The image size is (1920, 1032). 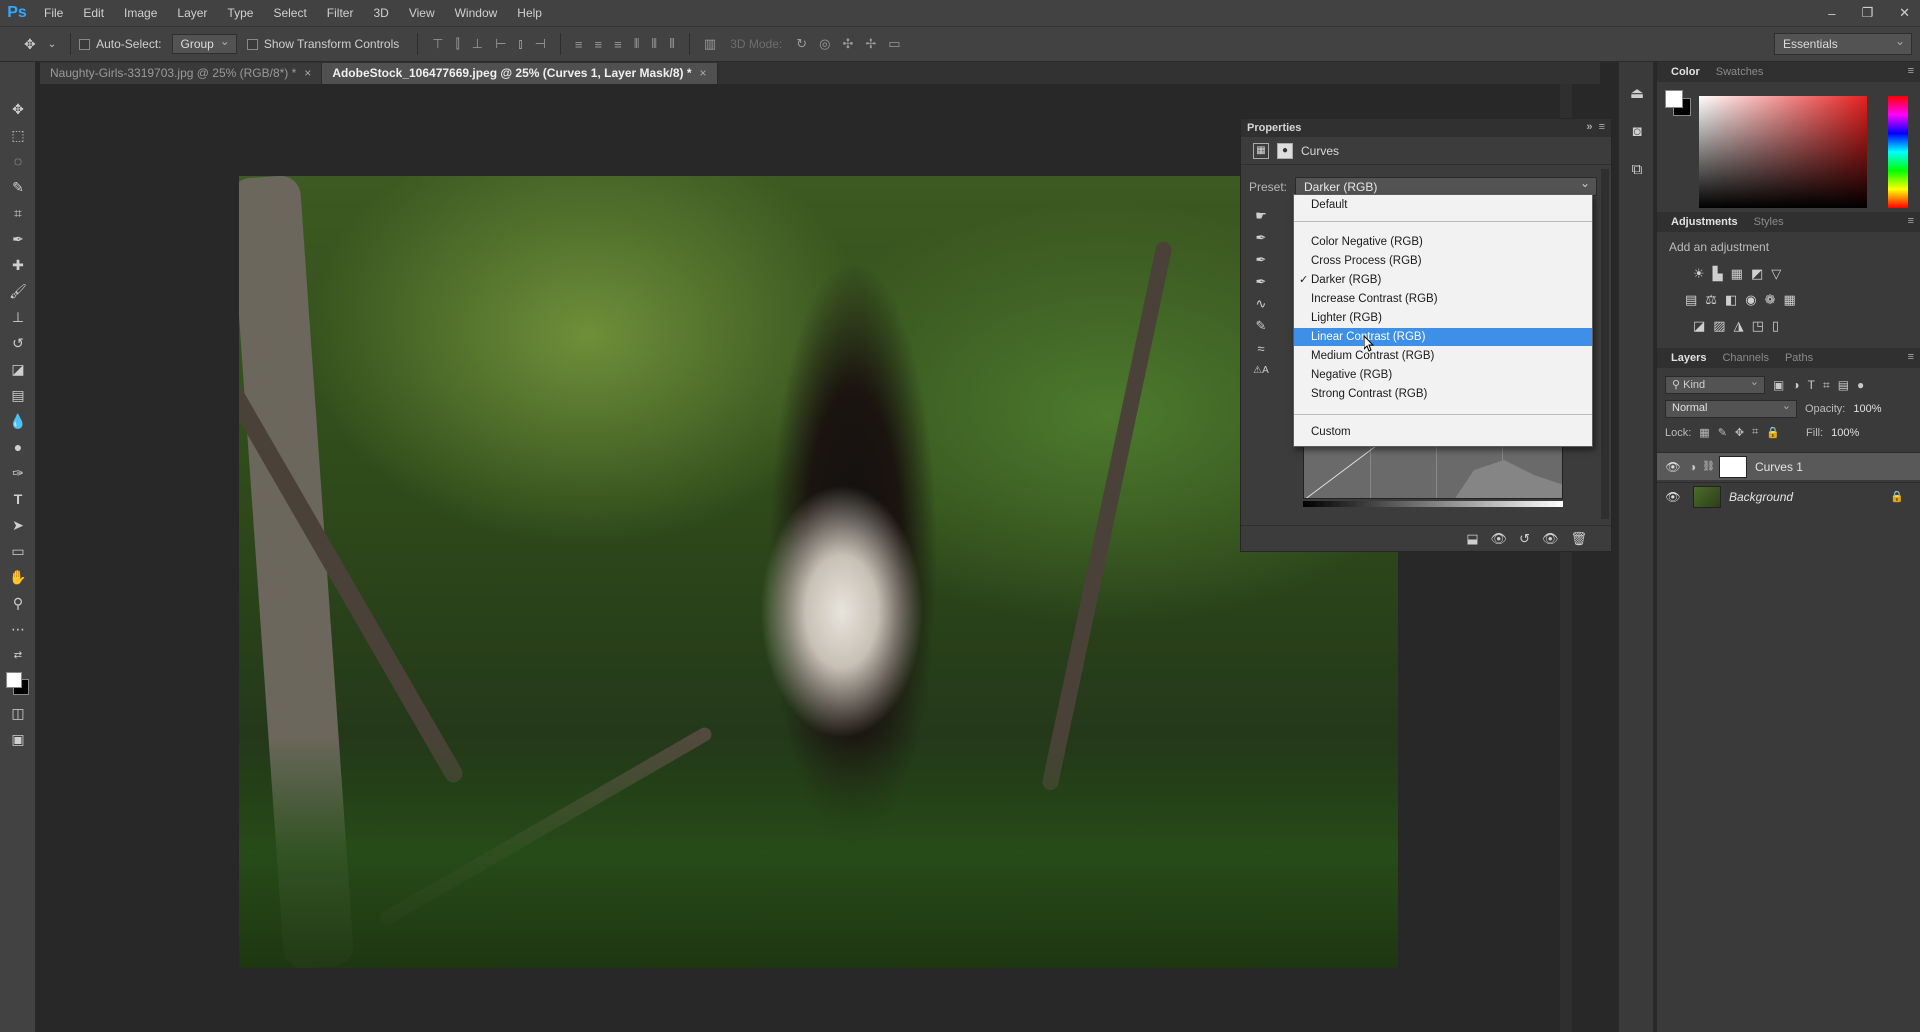 What do you see at coordinates (1795, 385) in the screenshot?
I see `filter-adjustment-icon: ◑` at bounding box center [1795, 385].